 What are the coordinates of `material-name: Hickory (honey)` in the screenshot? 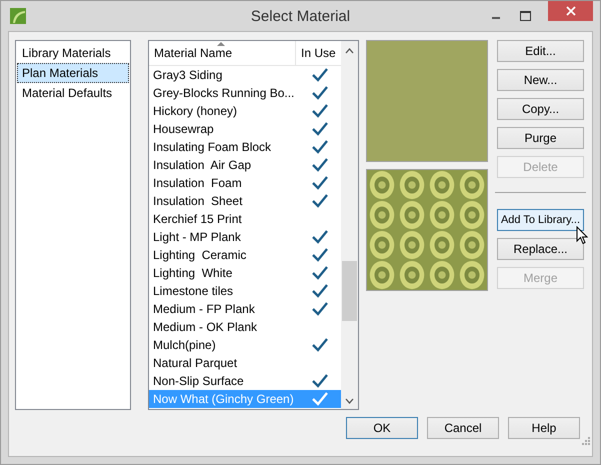 It's located at (195, 111).